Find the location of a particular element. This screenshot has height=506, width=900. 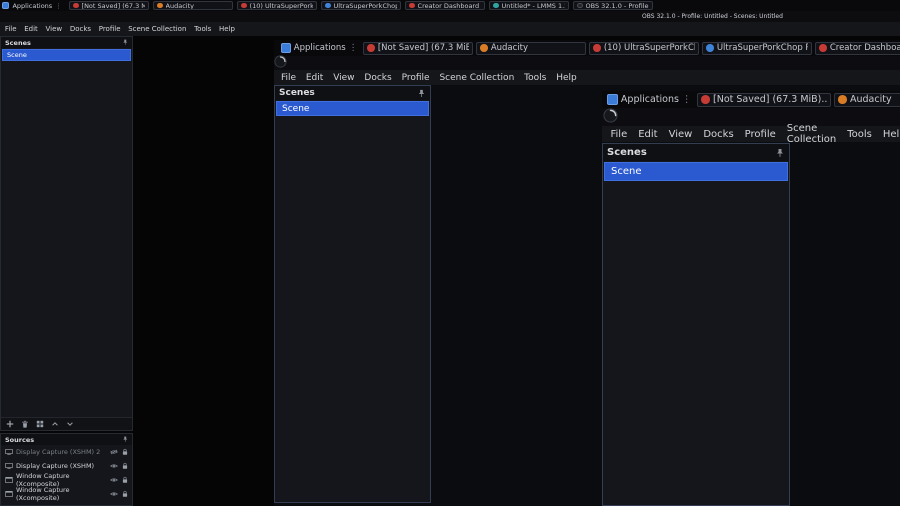

source-row: Display Capture (XSHM) 2 is located at coordinates (66, 452).